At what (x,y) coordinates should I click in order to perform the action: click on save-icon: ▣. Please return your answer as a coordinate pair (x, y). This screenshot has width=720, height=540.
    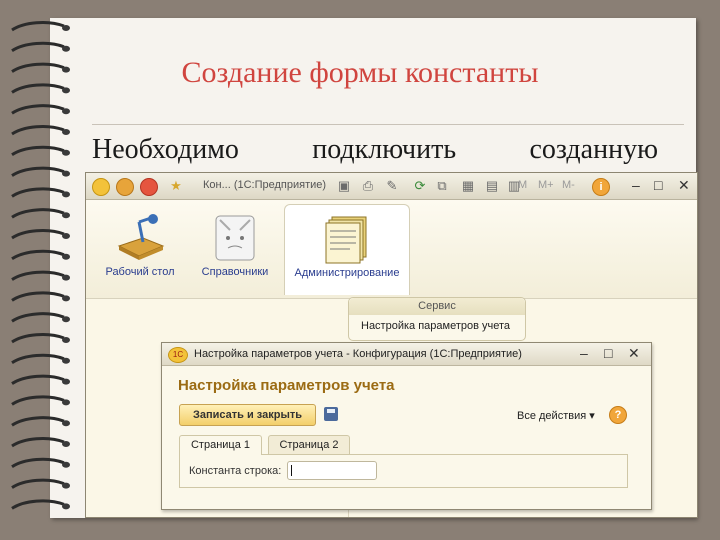
    Looking at the image, I should click on (344, 186).